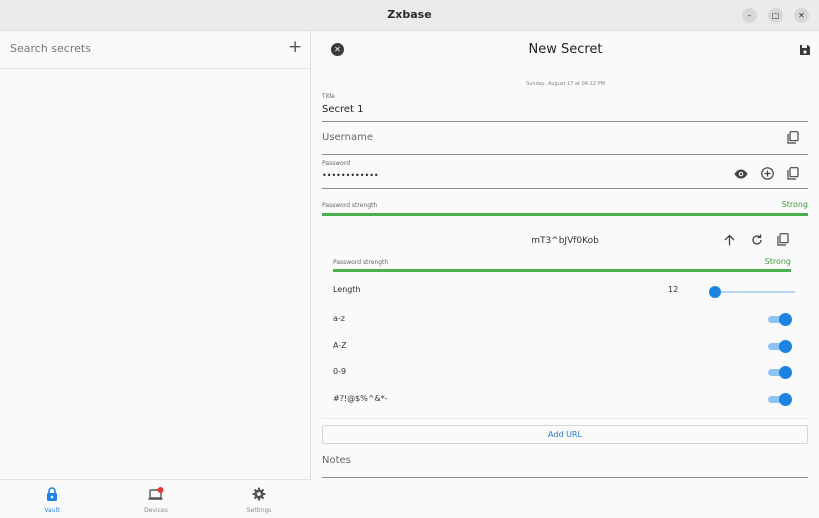 This screenshot has height=518, width=819. What do you see at coordinates (565, 214) in the screenshot?
I see `strength-bar` at bounding box center [565, 214].